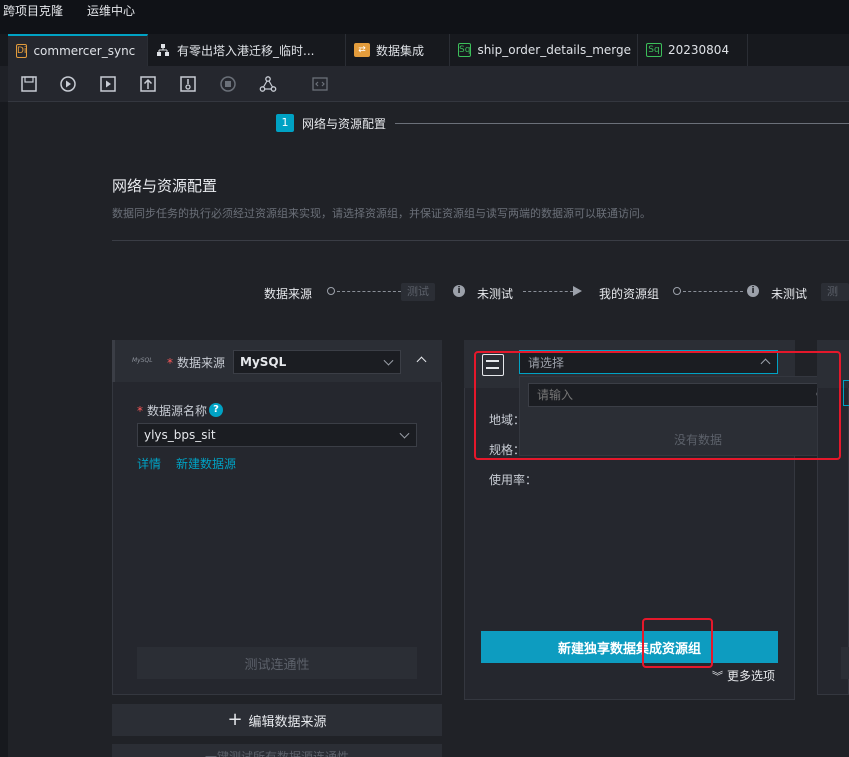  What do you see at coordinates (288, 294) in the screenshot?
I see `flow-source-label: 数据来源` at bounding box center [288, 294].